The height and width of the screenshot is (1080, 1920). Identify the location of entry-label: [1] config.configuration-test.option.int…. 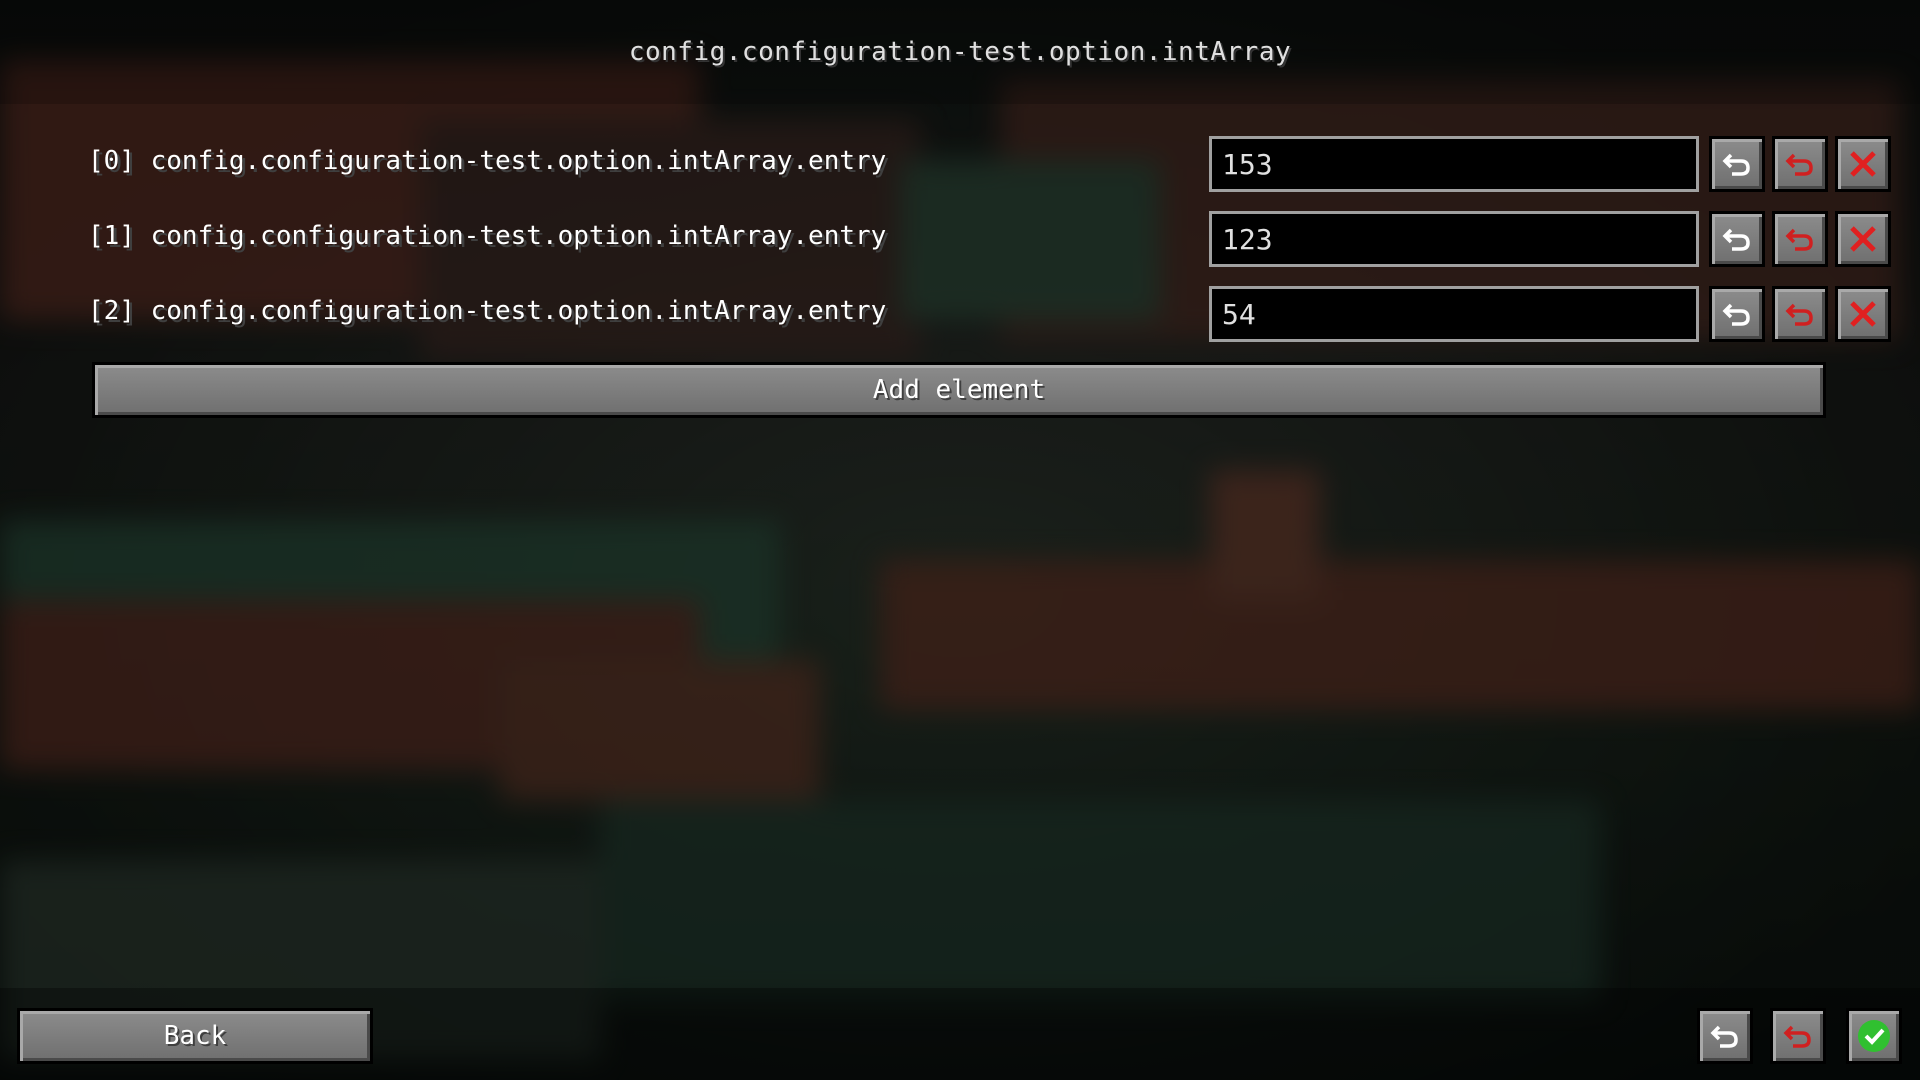
(487, 236).